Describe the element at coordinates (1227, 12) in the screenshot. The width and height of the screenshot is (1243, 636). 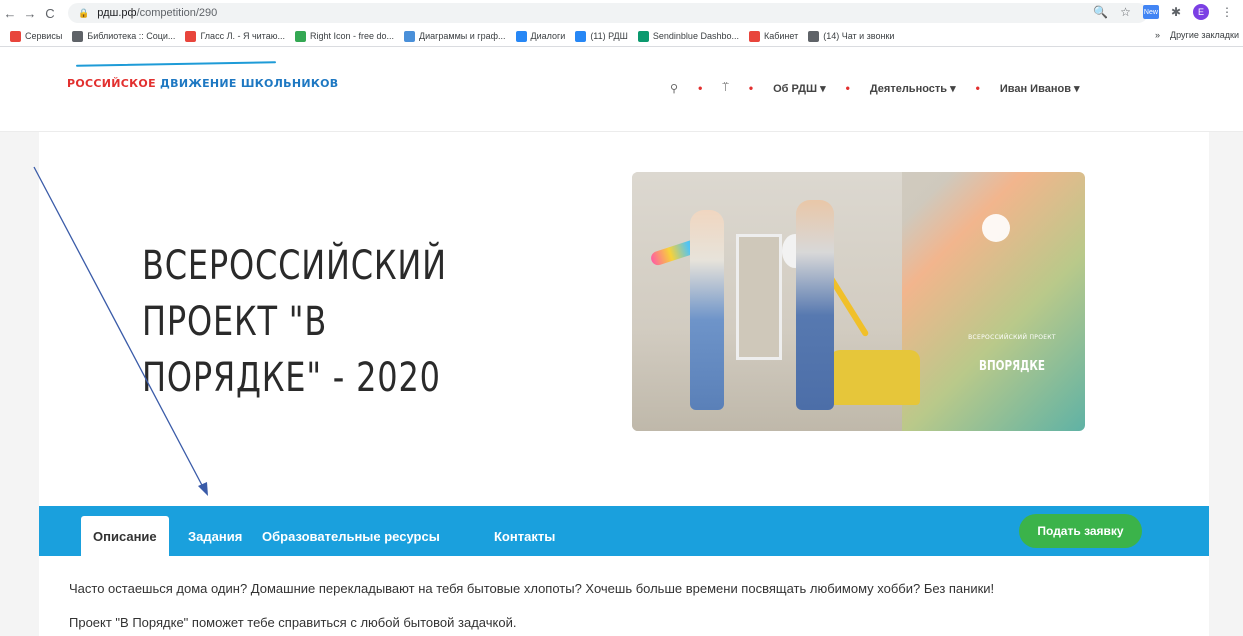
I see `browser-menu-icon: ⋮` at that location.